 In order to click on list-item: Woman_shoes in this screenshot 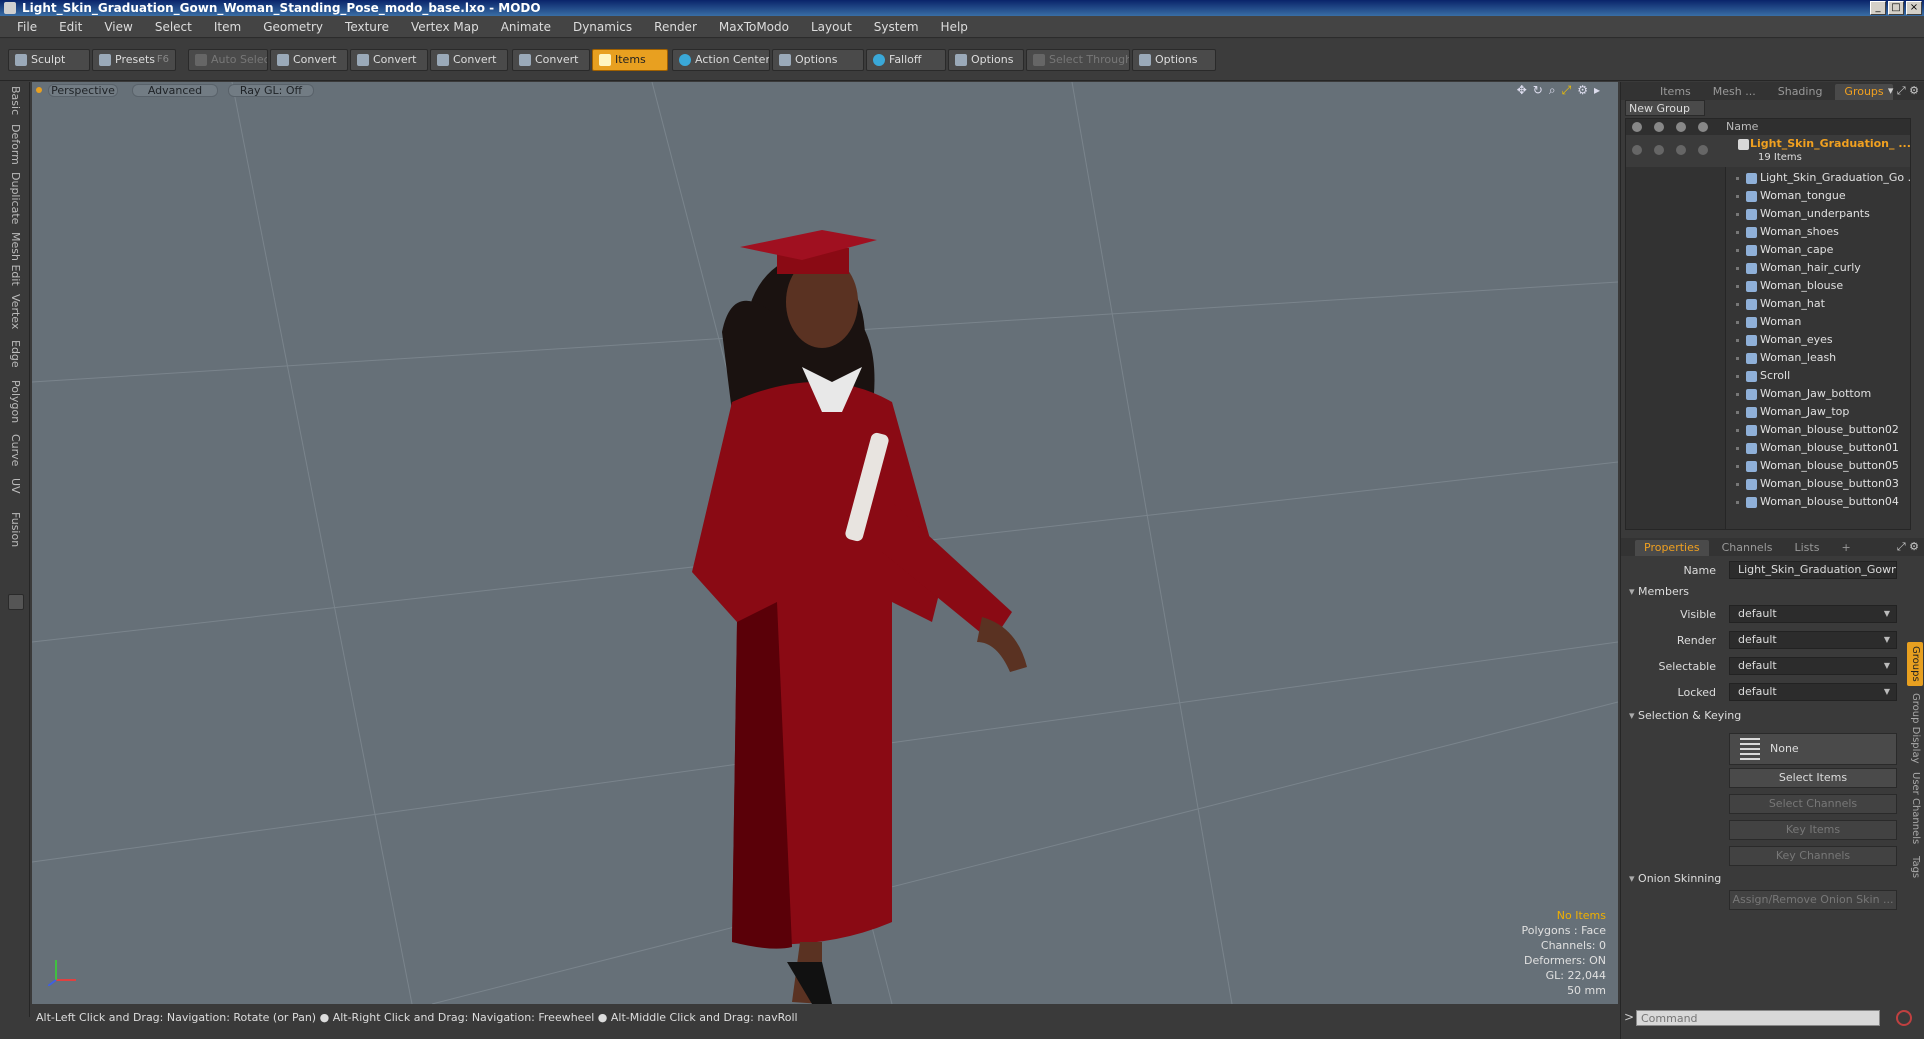, I will do `click(1768, 232)`.